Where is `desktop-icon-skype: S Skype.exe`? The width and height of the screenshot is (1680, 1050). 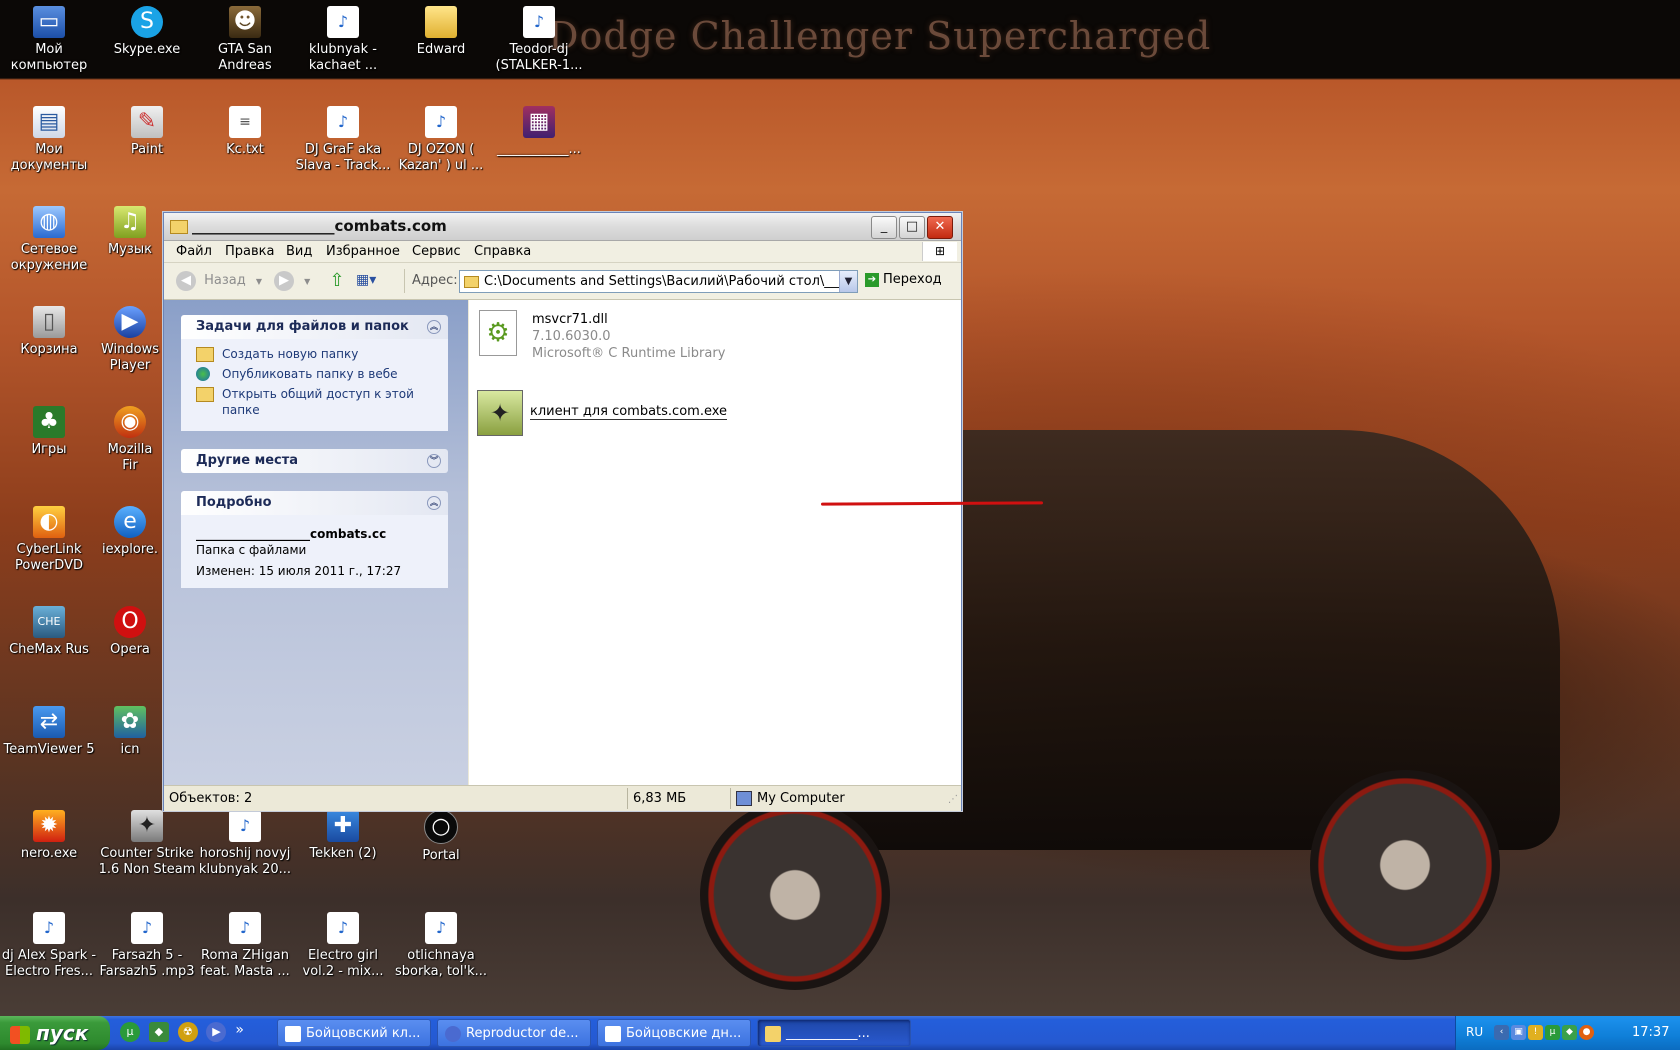 desktop-icon-skype: S Skype.exe is located at coordinates (147, 32).